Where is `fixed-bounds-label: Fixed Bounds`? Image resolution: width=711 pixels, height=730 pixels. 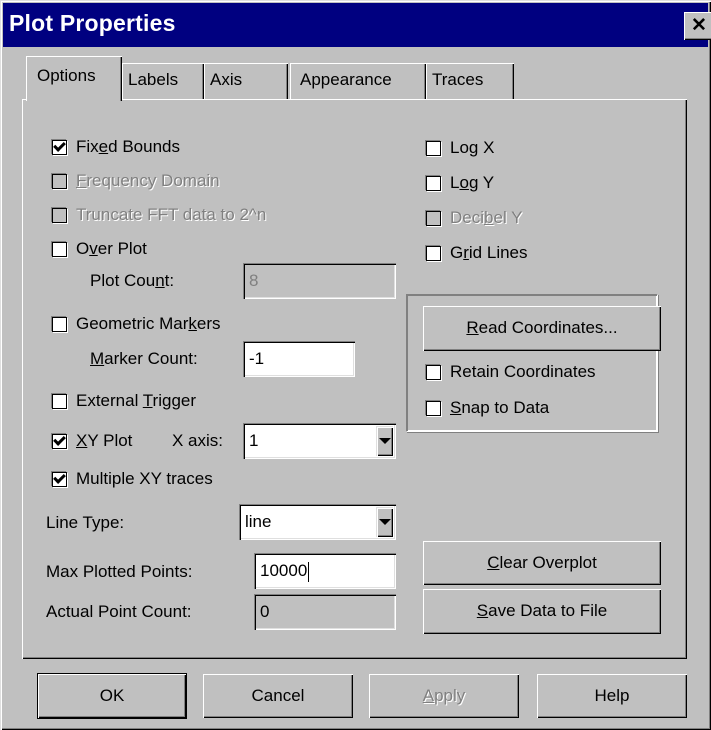
fixed-bounds-label: Fixed Bounds is located at coordinates (128, 146).